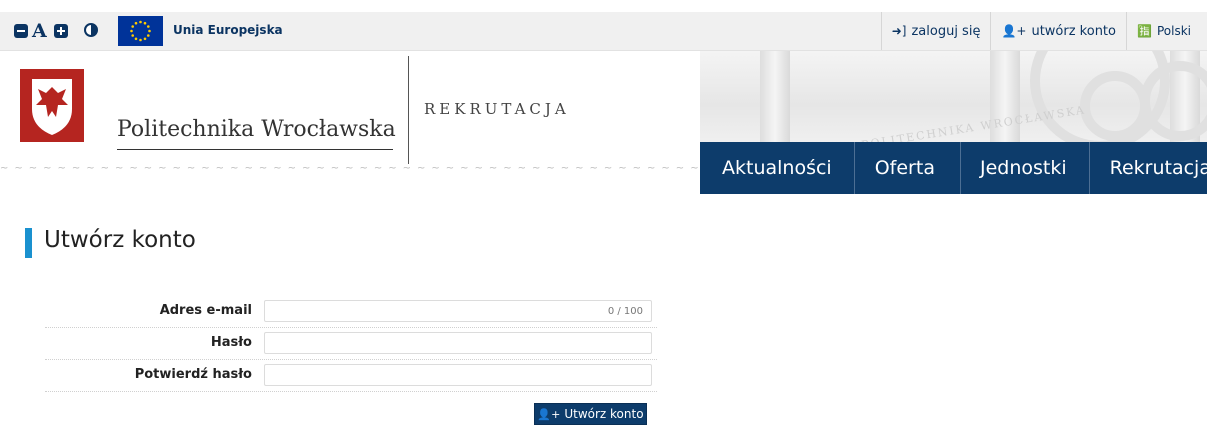 This screenshot has width=1207, height=425. I want to click on sign-in-icon: ➜], so click(899, 31).